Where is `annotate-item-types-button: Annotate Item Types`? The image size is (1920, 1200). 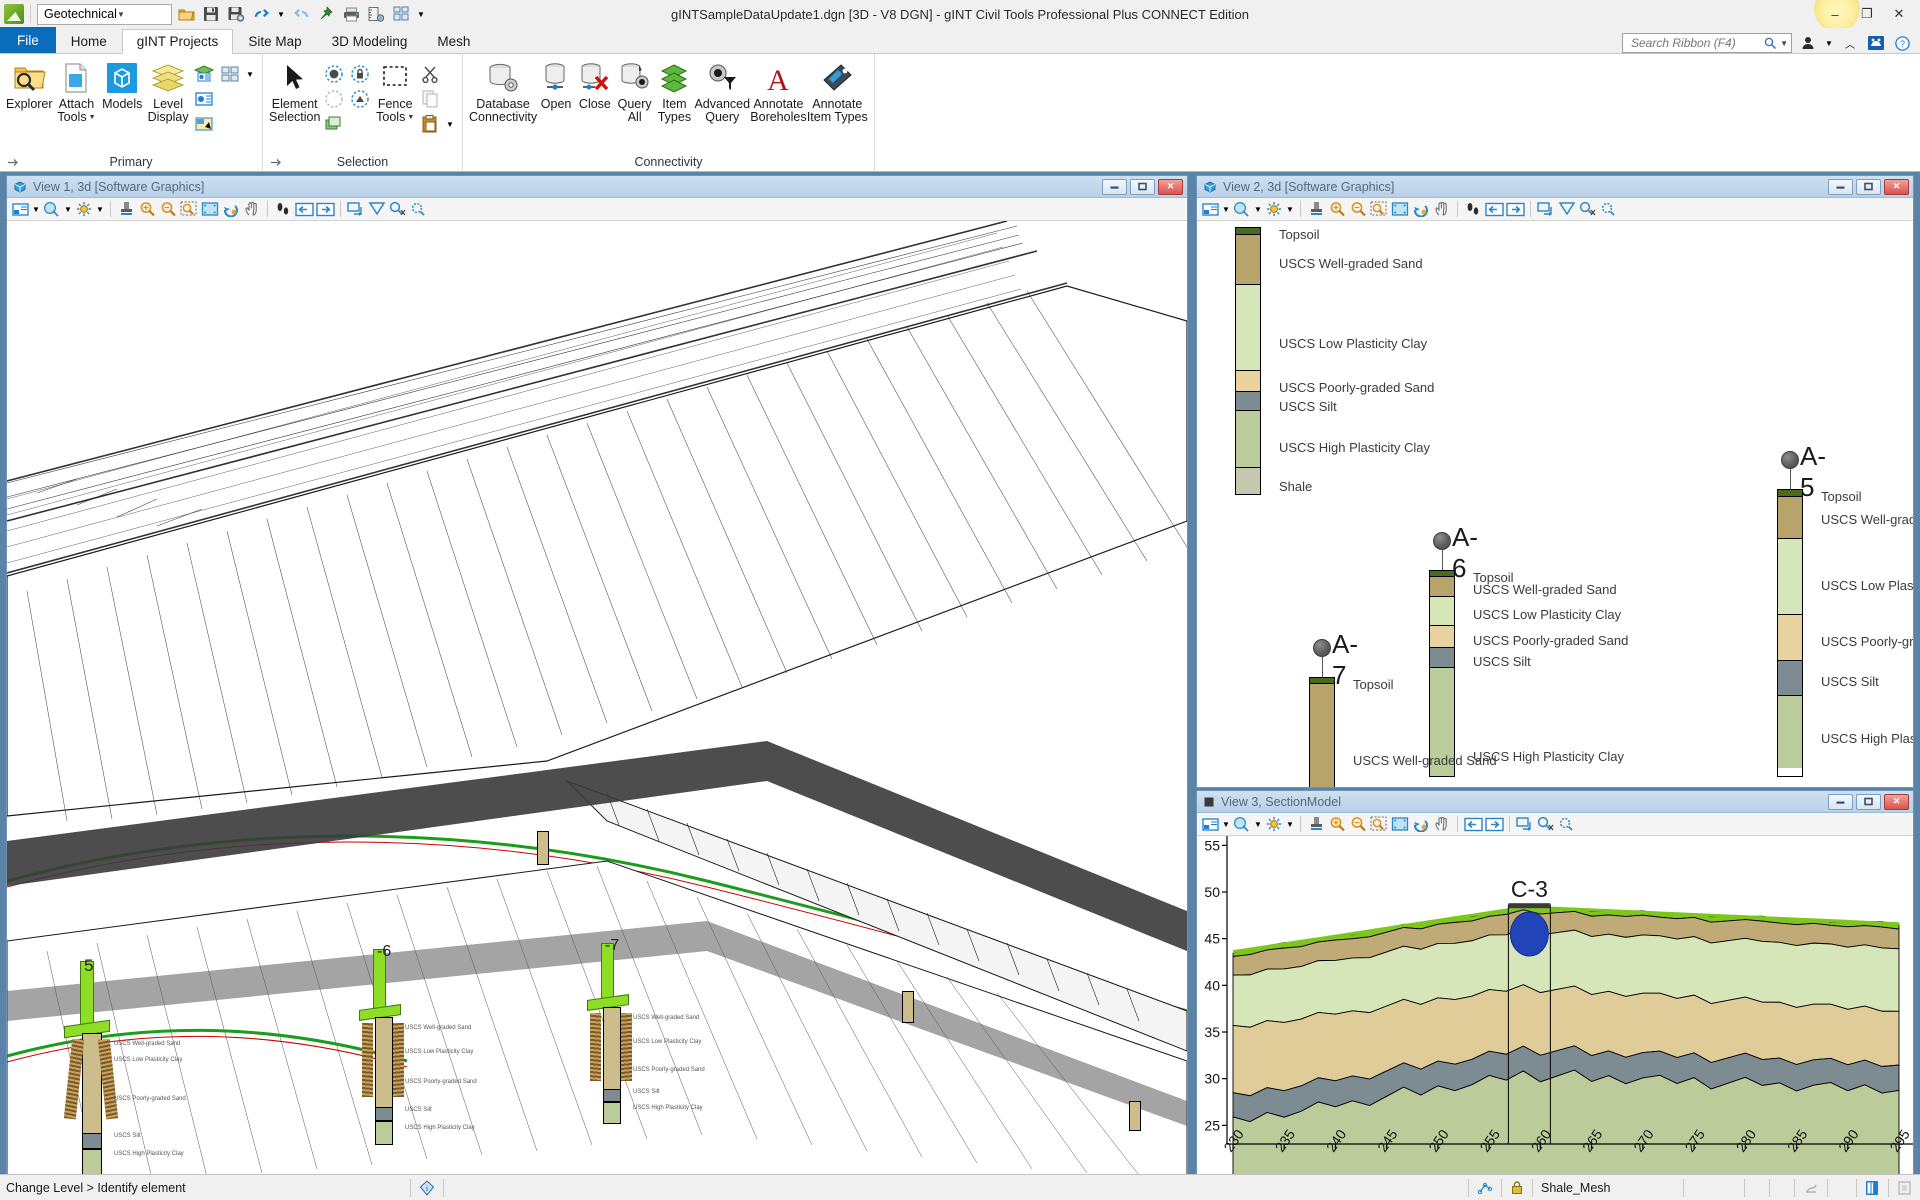
annotate-item-types-button: Annotate Item Types is located at coordinates (837, 91).